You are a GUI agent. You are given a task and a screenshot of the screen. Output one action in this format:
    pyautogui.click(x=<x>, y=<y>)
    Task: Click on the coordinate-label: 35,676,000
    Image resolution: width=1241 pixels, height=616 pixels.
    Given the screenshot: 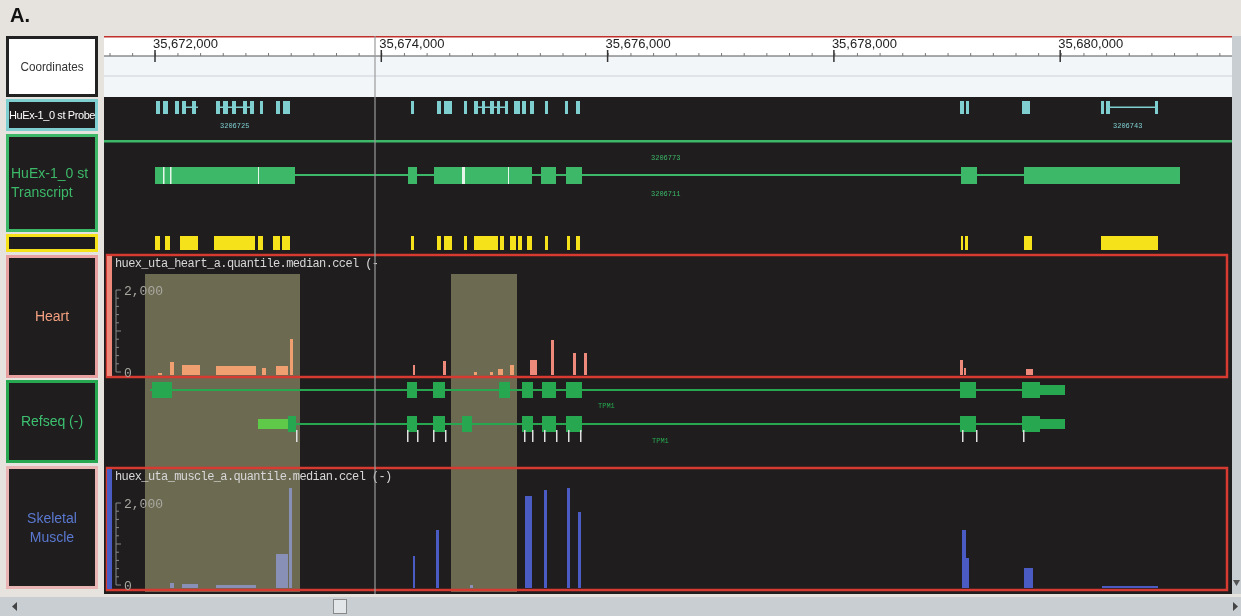 What is the action you would take?
    pyautogui.click(x=638, y=43)
    